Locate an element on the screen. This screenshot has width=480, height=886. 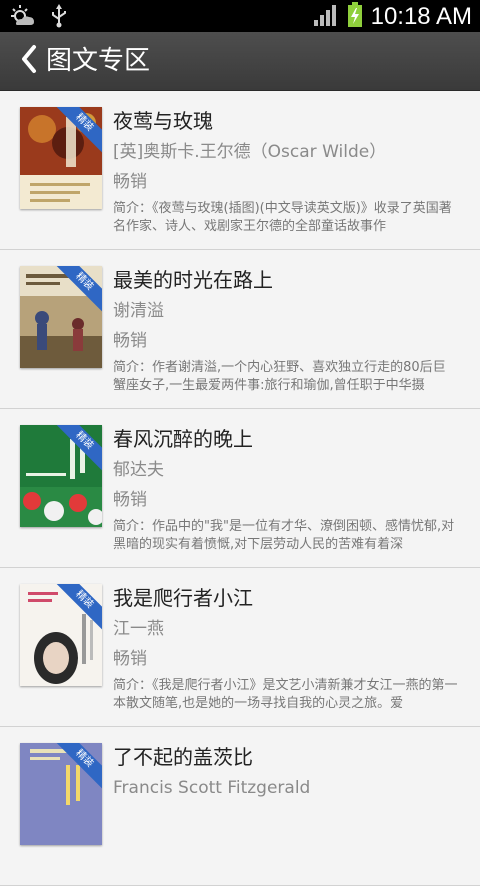
book-title: 春风沉醉的晚上 is located at coordinates (183, 439).